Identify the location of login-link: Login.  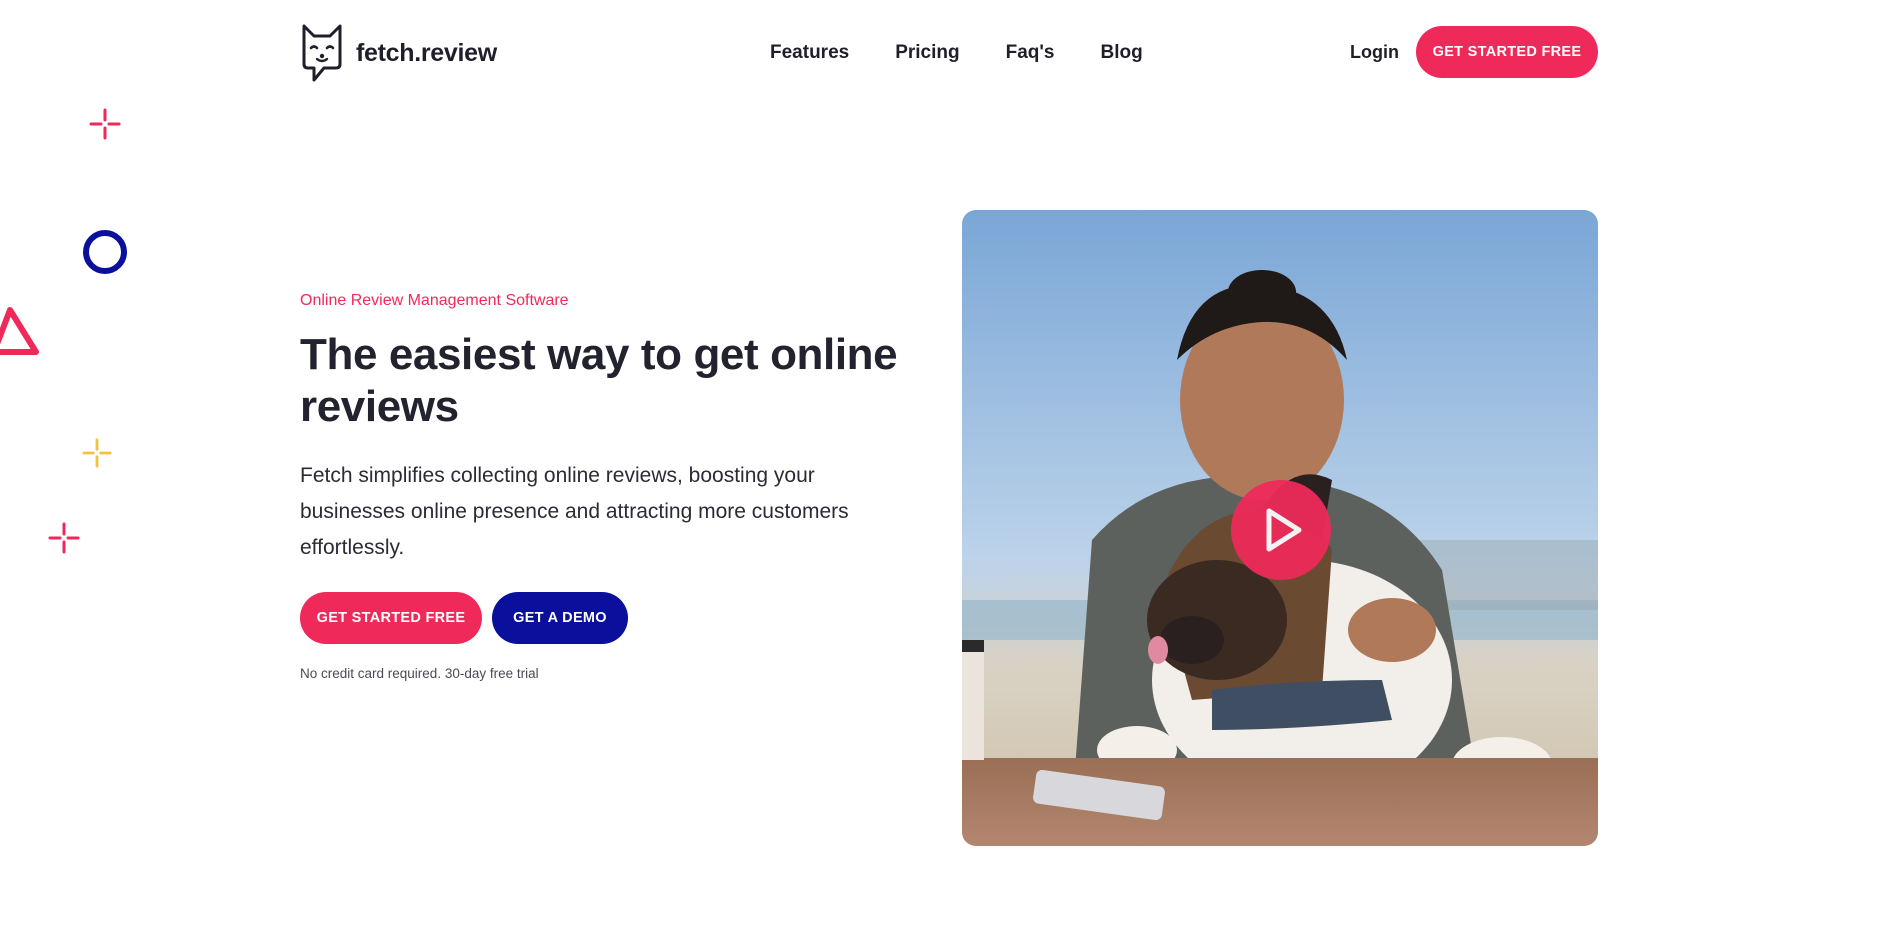
(1374, 52).